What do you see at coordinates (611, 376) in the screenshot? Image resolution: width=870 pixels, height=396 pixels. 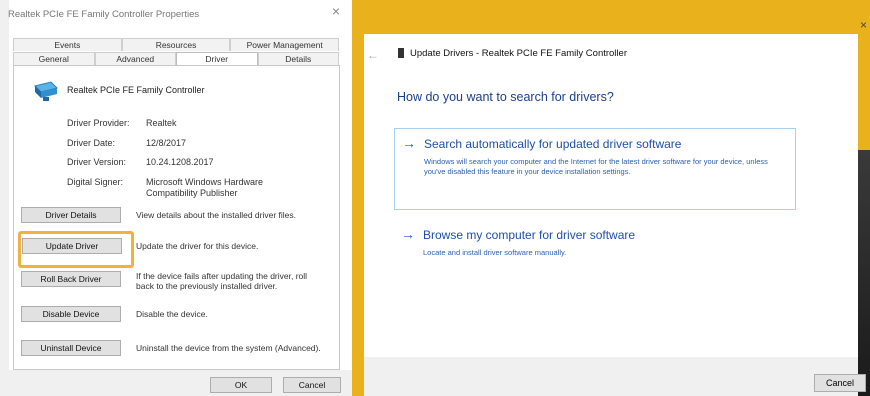 I see `wizard-footer` at bounding box center [611, 376].